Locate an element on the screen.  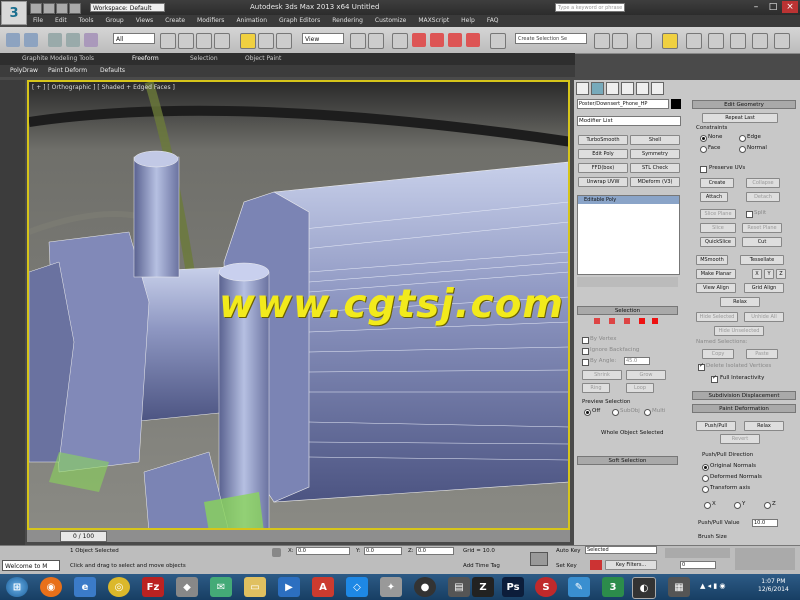
menu-help: Help is located at coordinates (468, 21).